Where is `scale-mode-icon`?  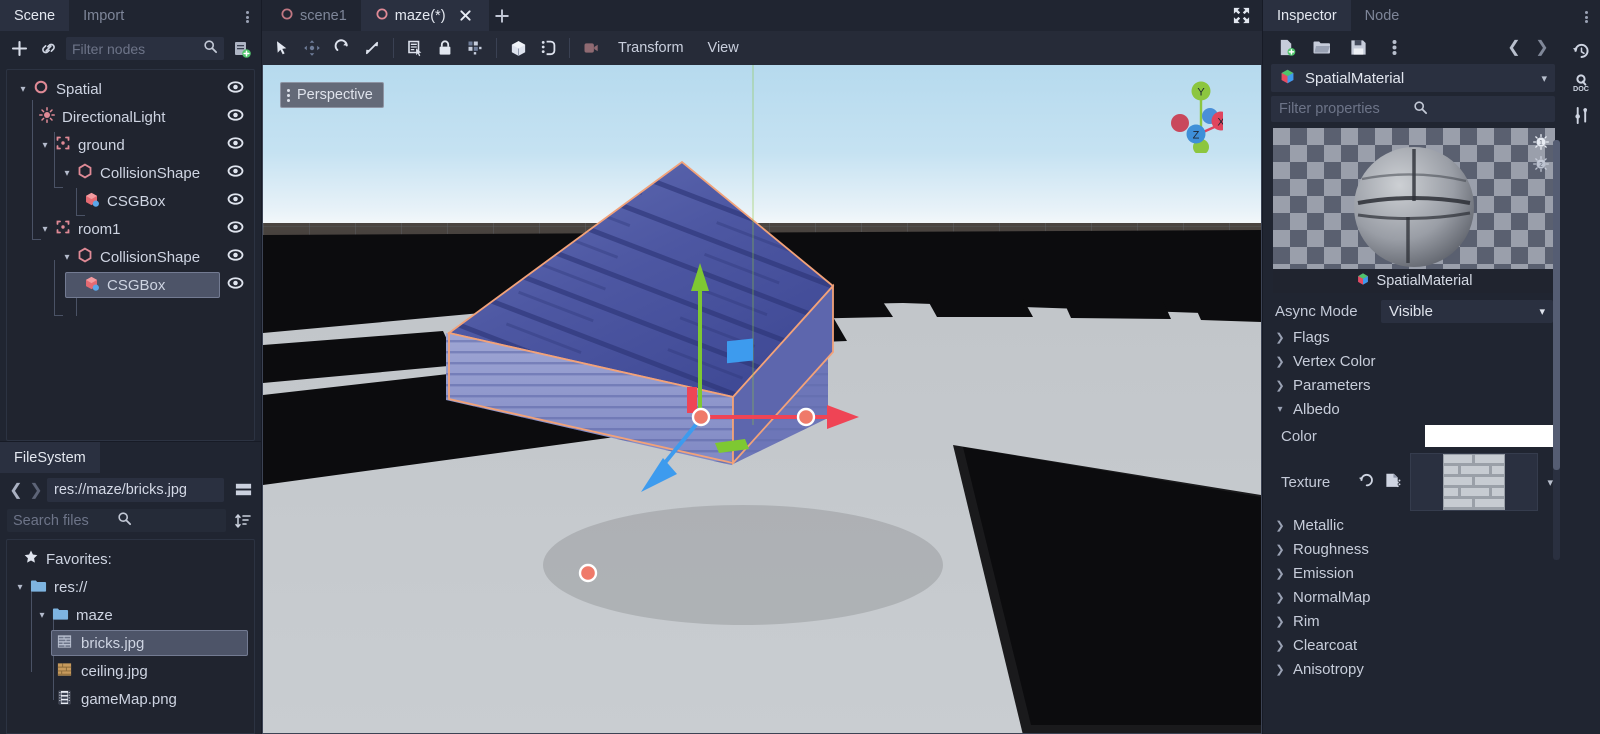
scale-mode-icon is located at coordinates (372, 48).